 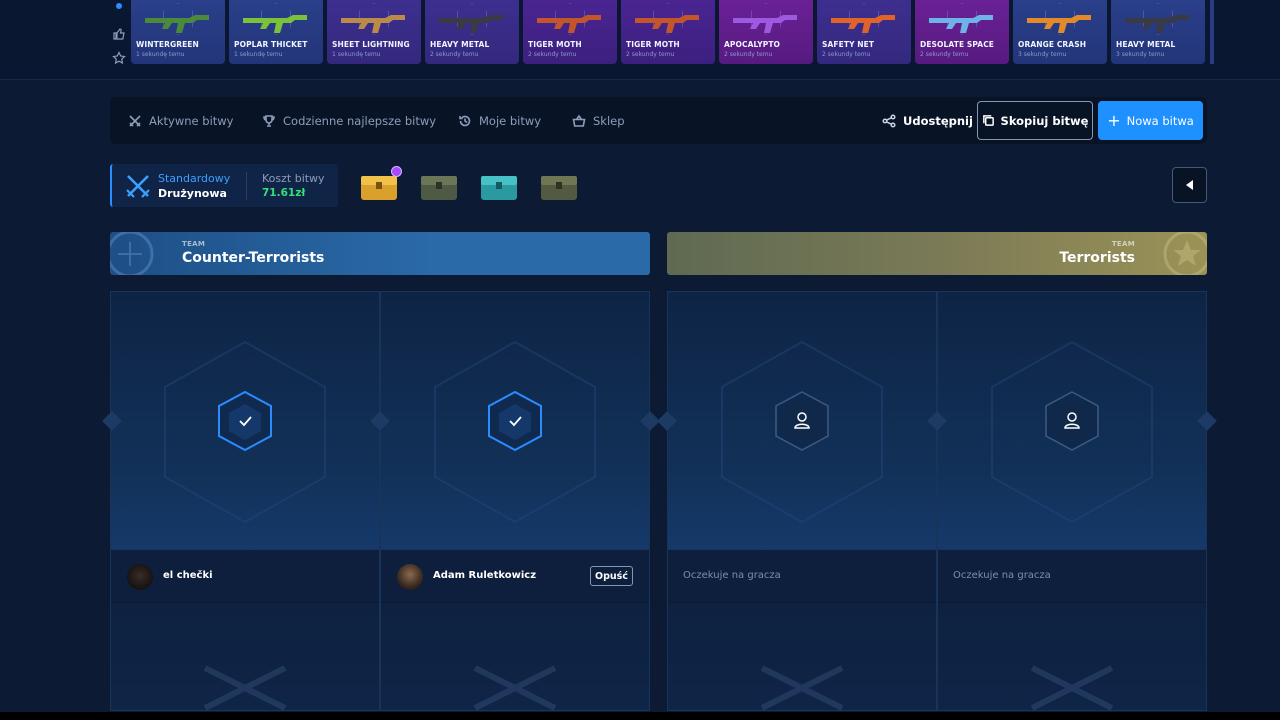 What do you see at coordinates (465, 120) in the screenshot?
I see `history-icon` at bounding box center [465, 120].